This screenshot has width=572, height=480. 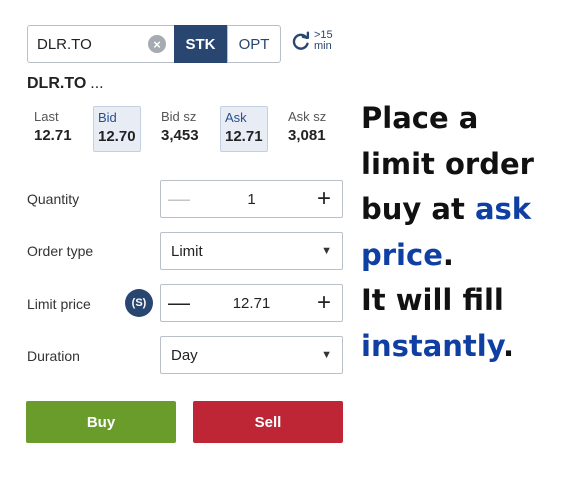 What do you see at coordinates (64, 44) in the screenshot?
I see `symbol-input-value: DLR.TO` at bounding box center [64, 44].